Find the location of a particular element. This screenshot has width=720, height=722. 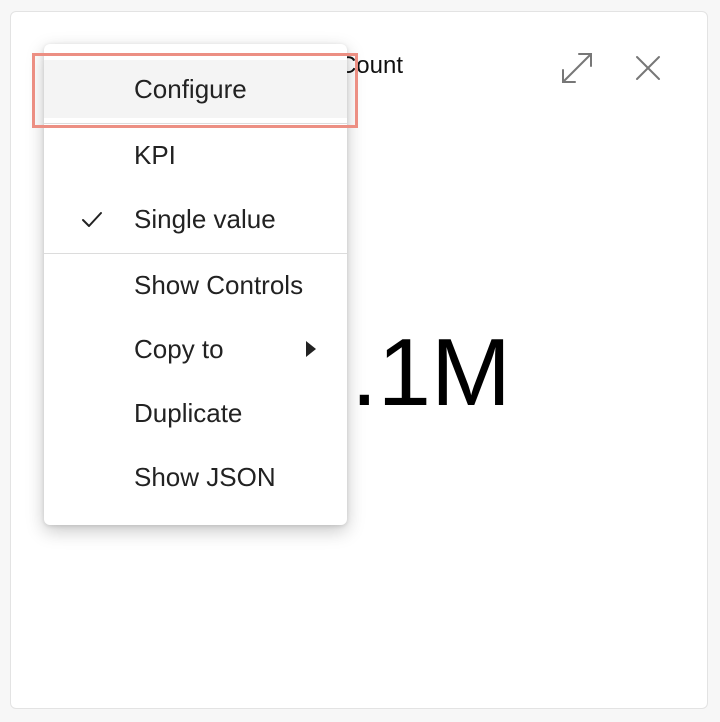

menu-item-label: Single value is located at coordinates (205, 218).